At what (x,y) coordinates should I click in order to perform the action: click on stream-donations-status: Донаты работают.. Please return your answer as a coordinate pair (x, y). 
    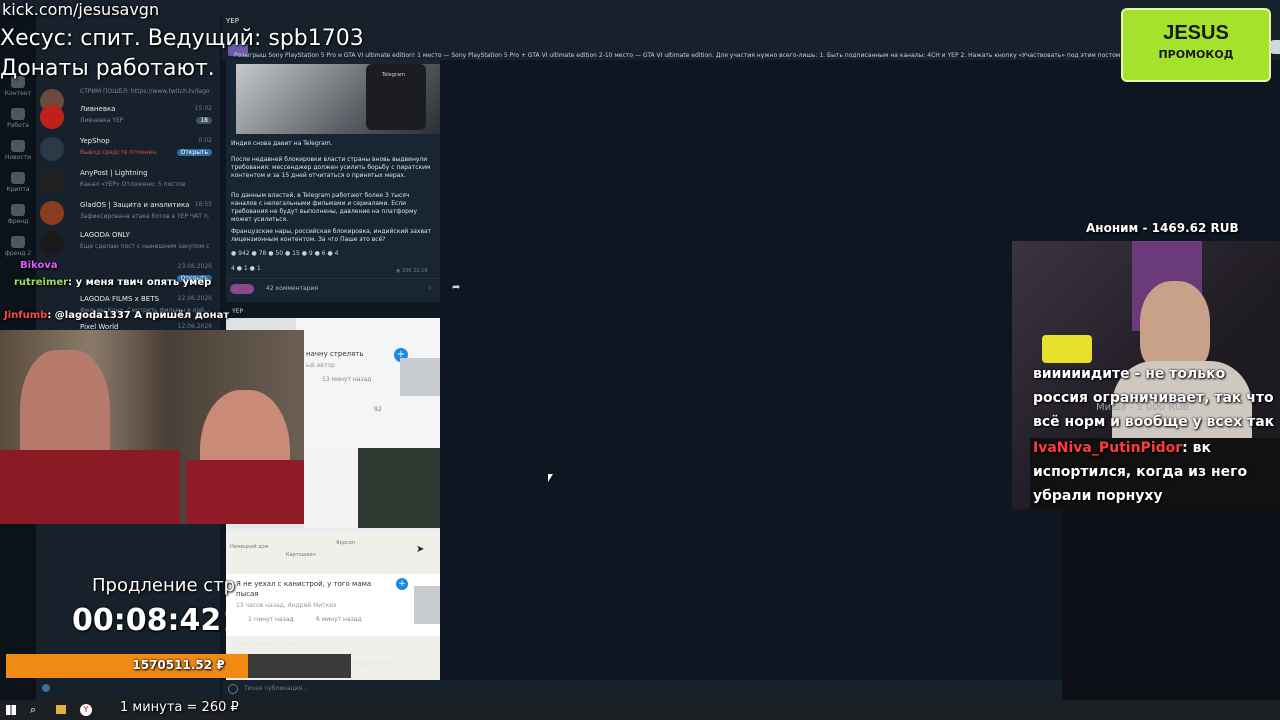
    Looking at the image, I should click on (107, 68).